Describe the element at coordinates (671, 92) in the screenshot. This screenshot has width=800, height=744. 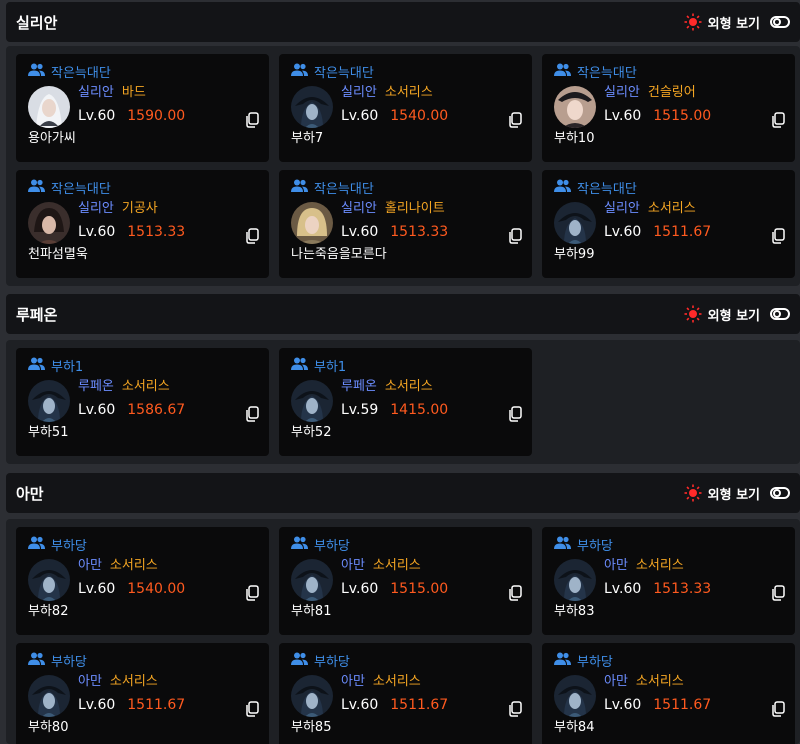
I see `class-name: 건슬링어` at that location.